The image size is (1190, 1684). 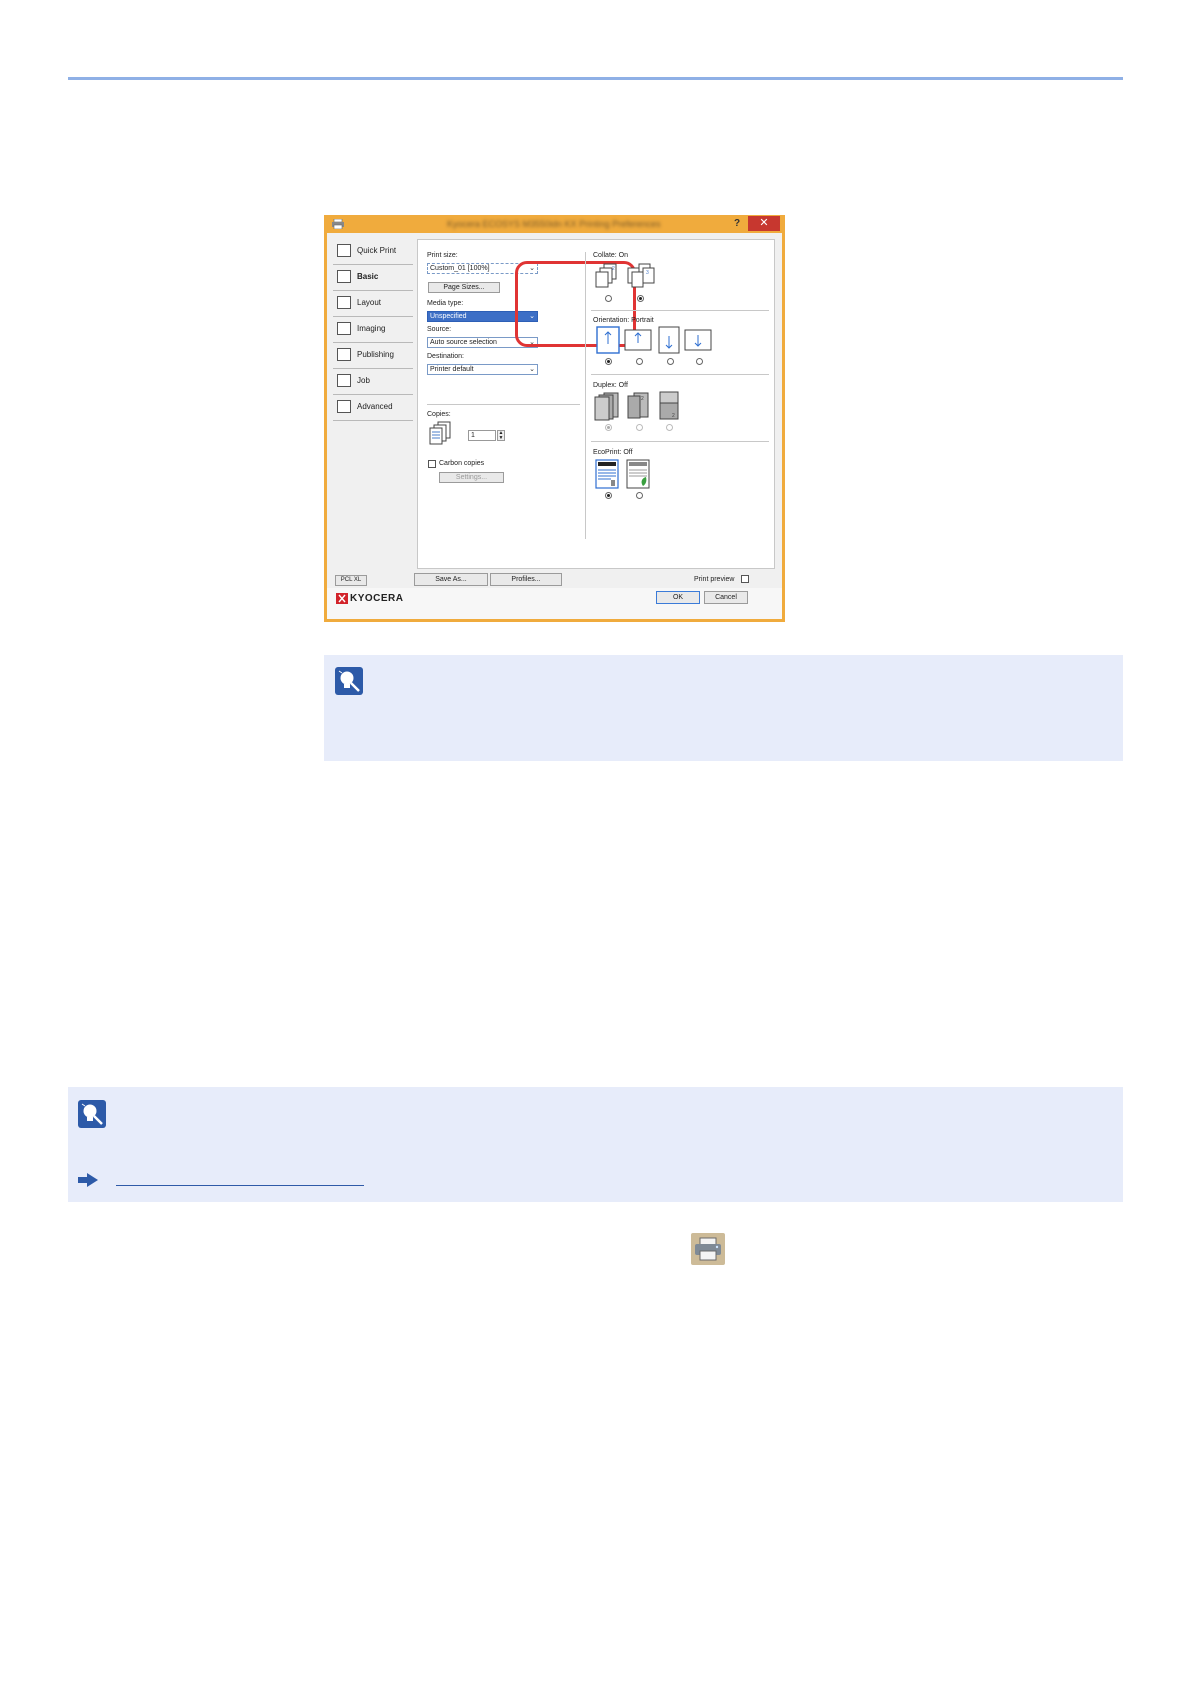 I want to click on print-preview-checkbox, so click(x=745, y=579).